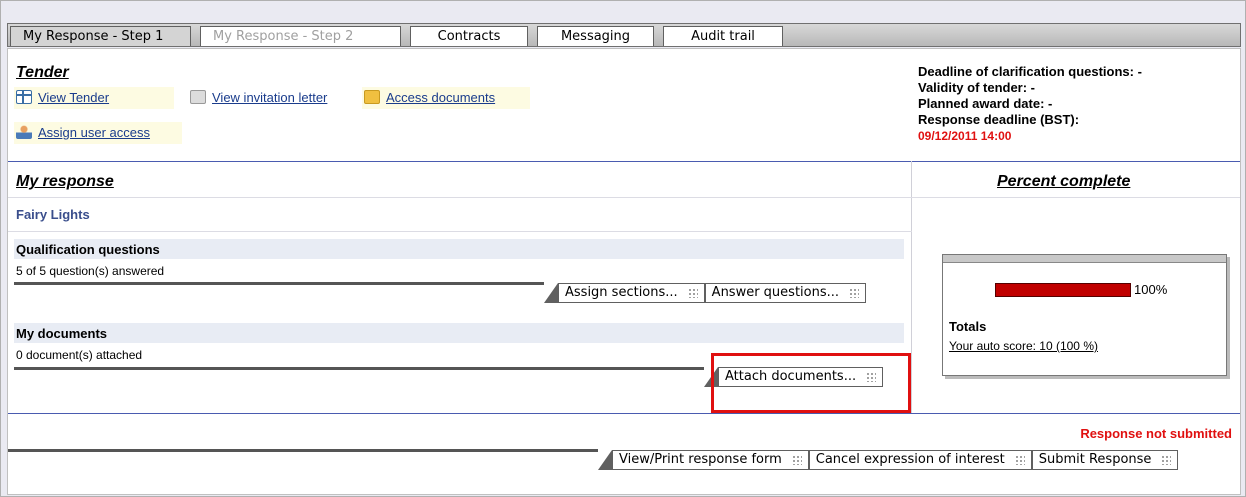 This screenshot has height=497, width=1246. I want to click on view-invitation-label: View invitation letter, so click(270, 97).